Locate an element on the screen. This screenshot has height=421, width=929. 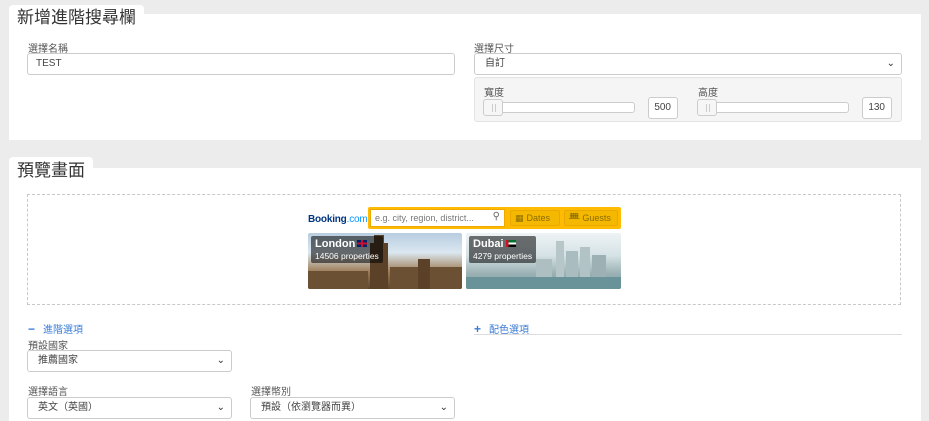
country-select: 推薦國家 ⌄ is located at coordinates (129, 361).